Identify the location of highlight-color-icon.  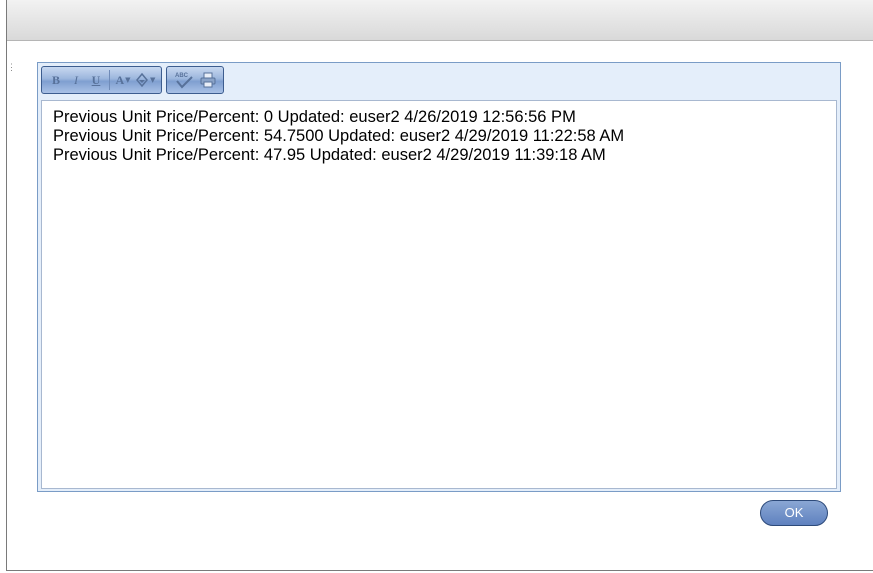
(142, 80).